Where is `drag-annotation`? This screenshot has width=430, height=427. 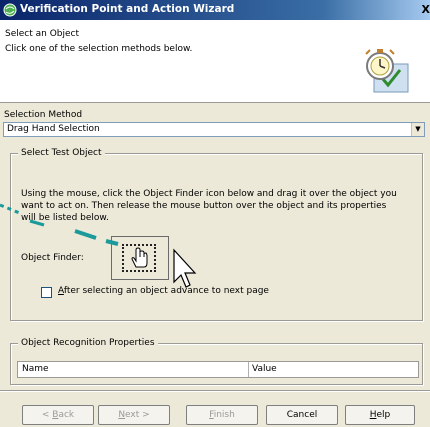 drag-annotation is located at coordinates (98, 245).